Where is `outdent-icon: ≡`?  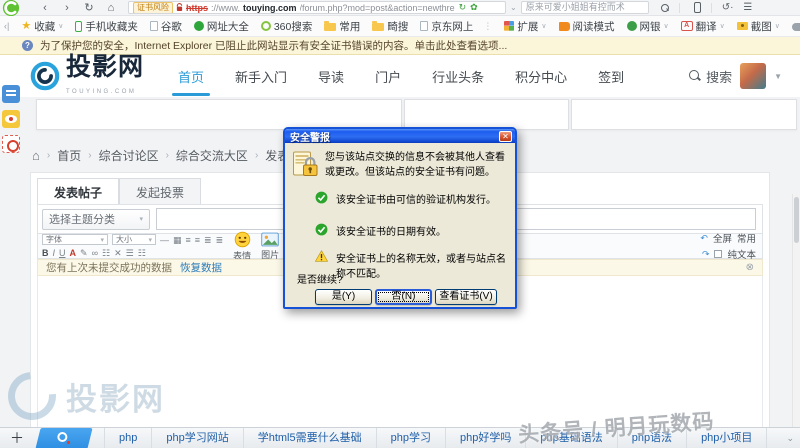
outdent-icon: ≡ is located at coordinates (188, 240).